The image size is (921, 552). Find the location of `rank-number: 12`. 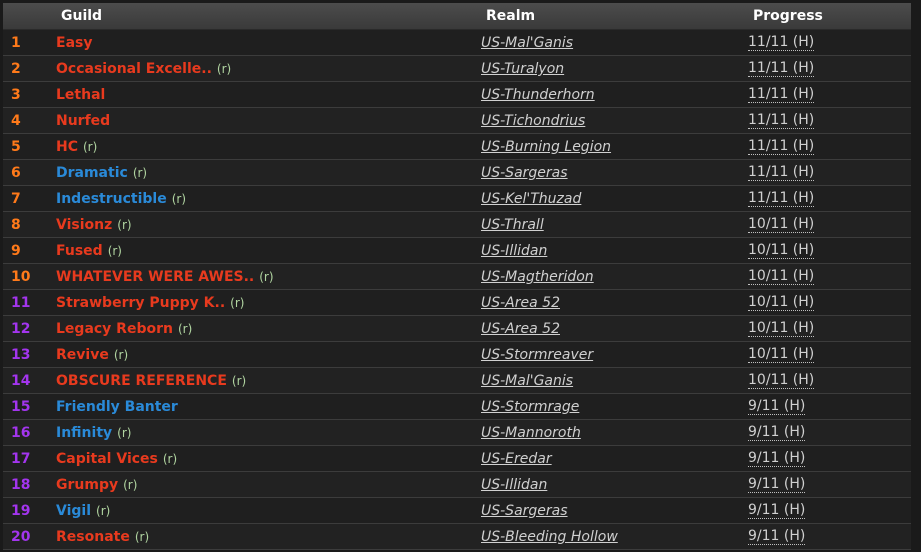

rank-number: 12 is located at coordinates (21, 329).